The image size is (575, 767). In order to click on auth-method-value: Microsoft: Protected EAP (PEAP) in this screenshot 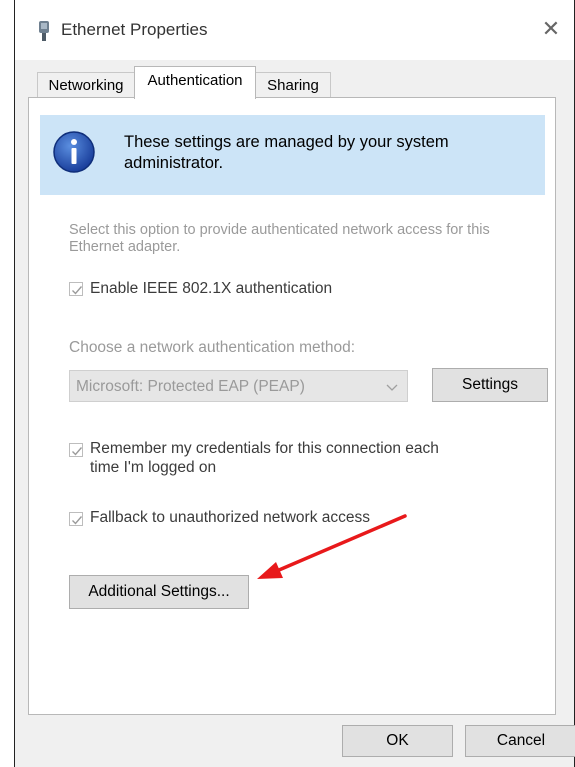, I will do `click(190, 386)`.